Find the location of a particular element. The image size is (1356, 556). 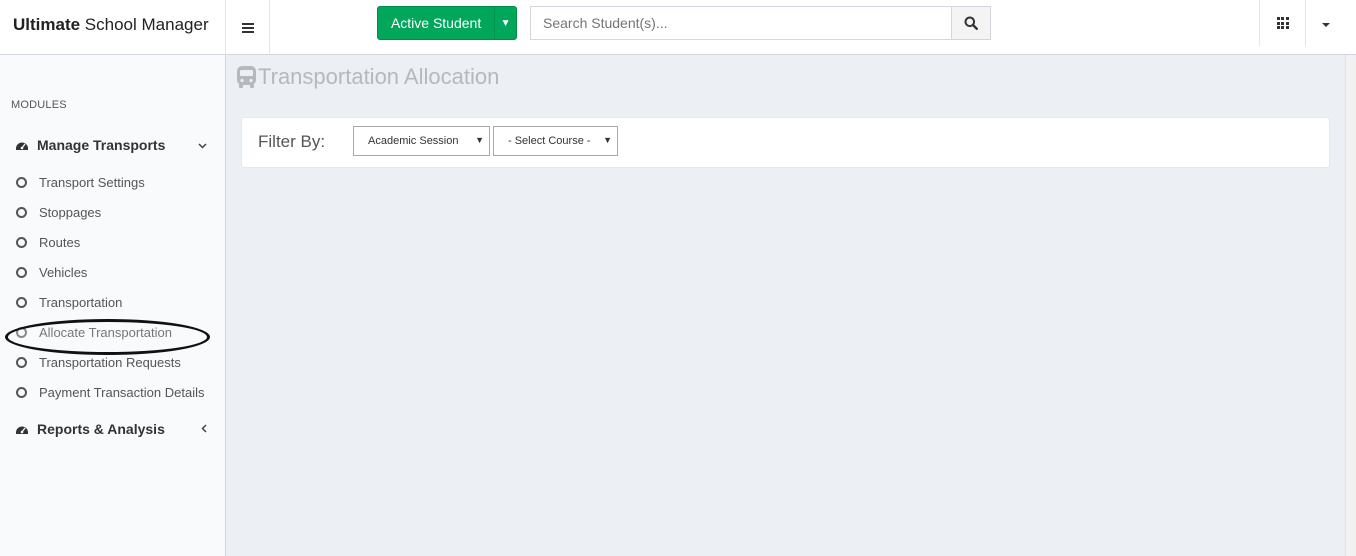

search-icon is located at coordinates (971, 23).